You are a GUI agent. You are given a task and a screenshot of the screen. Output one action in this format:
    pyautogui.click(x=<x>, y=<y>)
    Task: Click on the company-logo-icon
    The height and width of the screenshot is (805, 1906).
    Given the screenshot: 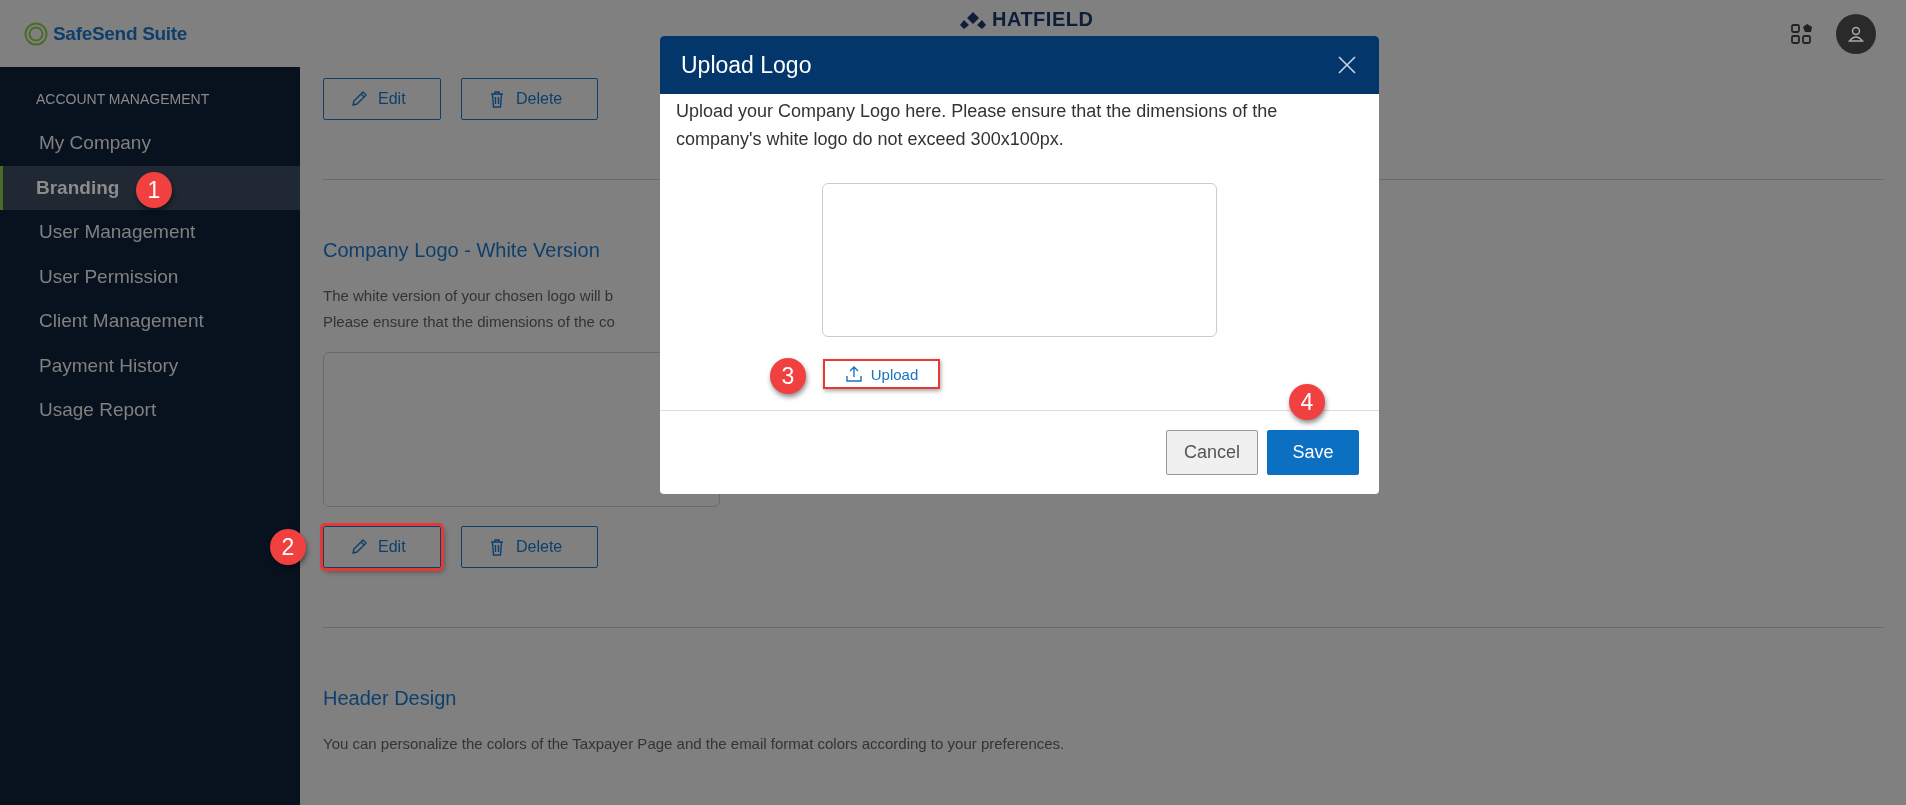 What is the action you would take?
    pyautogui.click(x=973, y=19)
    